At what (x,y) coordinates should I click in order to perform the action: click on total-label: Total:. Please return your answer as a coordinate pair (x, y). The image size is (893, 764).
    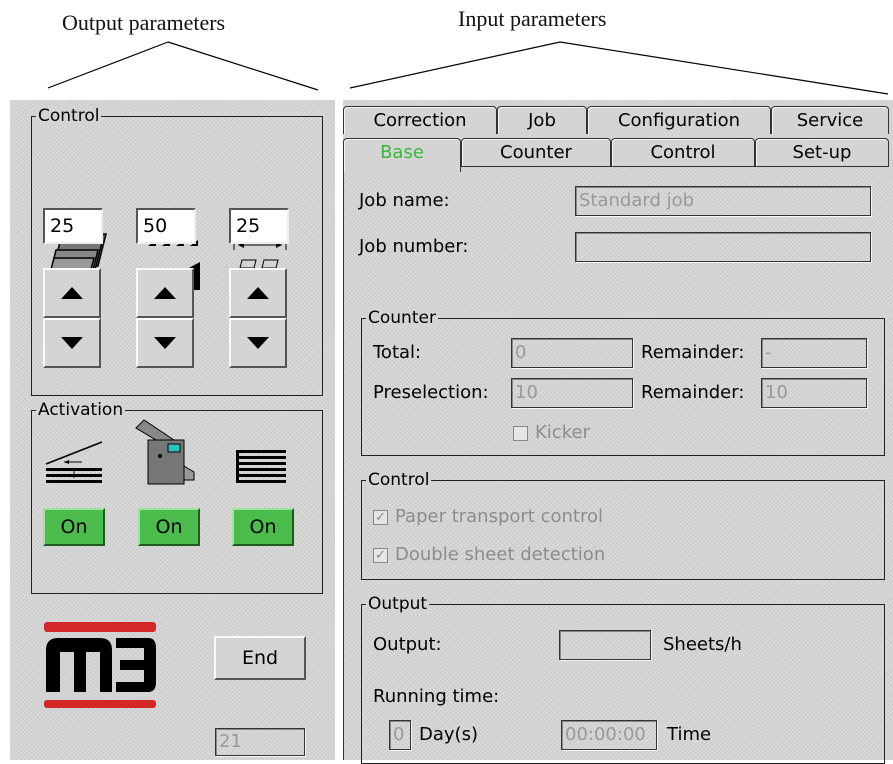
    Looking at the image, I should click on (397, 352).